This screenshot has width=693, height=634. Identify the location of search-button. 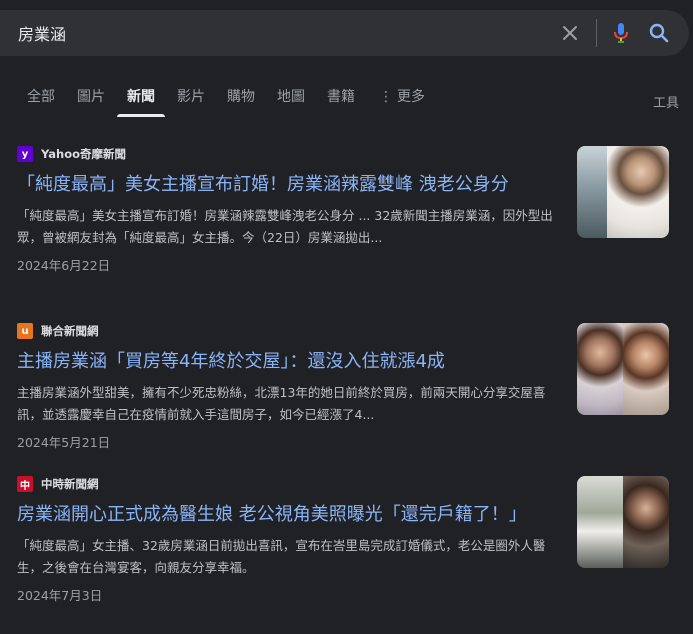
(659, 33).